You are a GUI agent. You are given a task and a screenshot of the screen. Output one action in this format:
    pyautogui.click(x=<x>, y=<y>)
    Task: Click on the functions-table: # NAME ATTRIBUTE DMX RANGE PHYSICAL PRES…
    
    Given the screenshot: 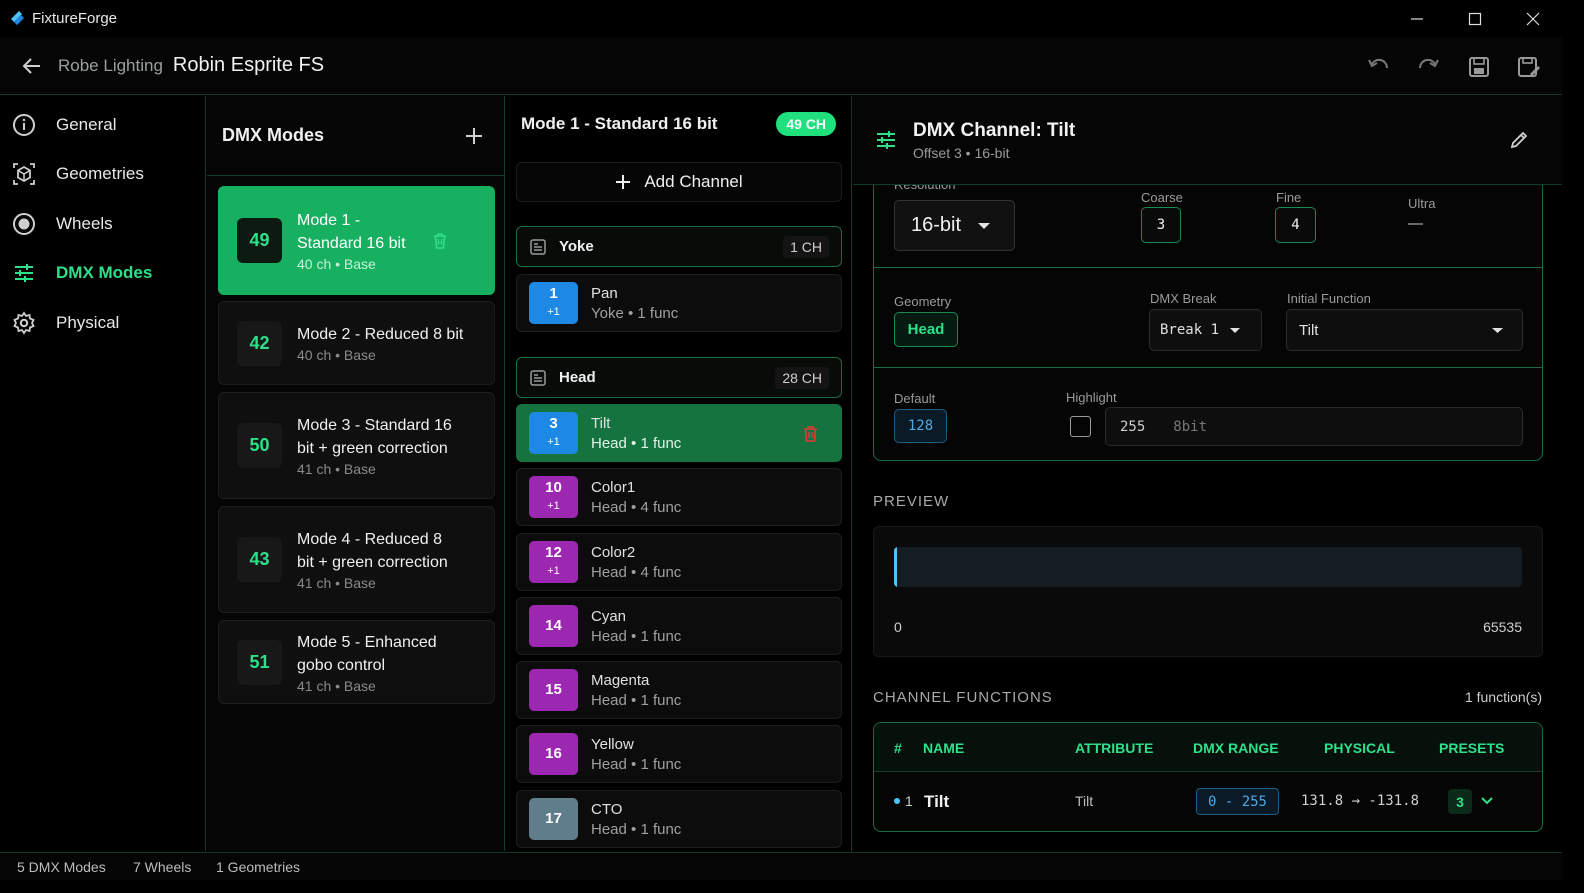 What is the action you would take?
    pyautogui.click(x=1208, y=777)
    